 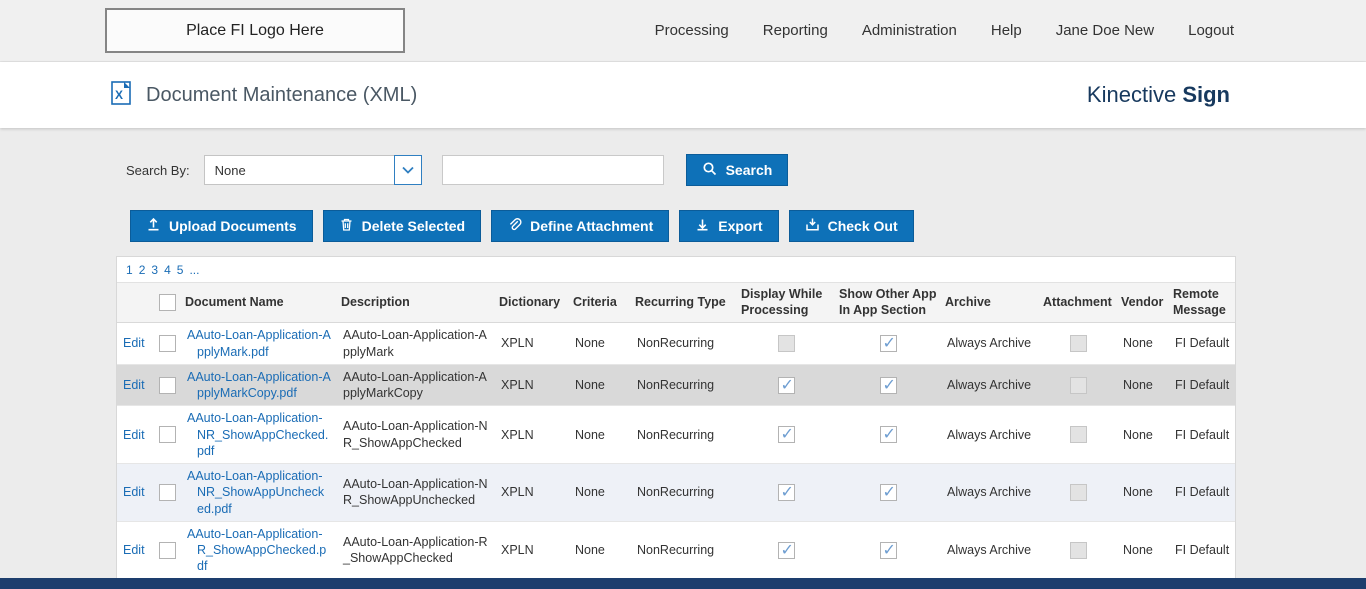 What do you see at coordinates (710, 170) in the screenshot?
I see `search-icon` at bounding box center [710, 170].